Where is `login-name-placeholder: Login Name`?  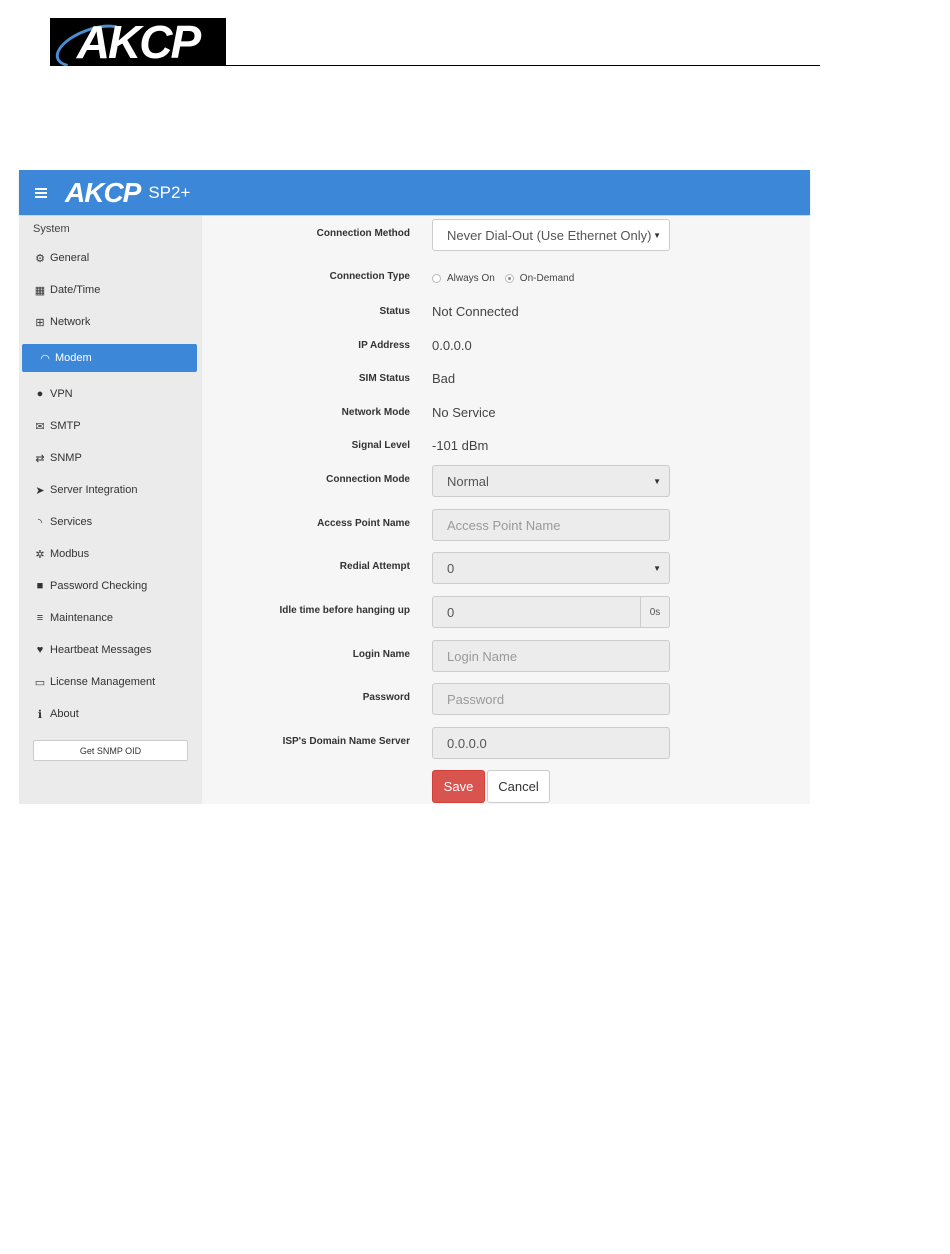 login-name-placeholder: Login Name is located at coordinates (482, 656).